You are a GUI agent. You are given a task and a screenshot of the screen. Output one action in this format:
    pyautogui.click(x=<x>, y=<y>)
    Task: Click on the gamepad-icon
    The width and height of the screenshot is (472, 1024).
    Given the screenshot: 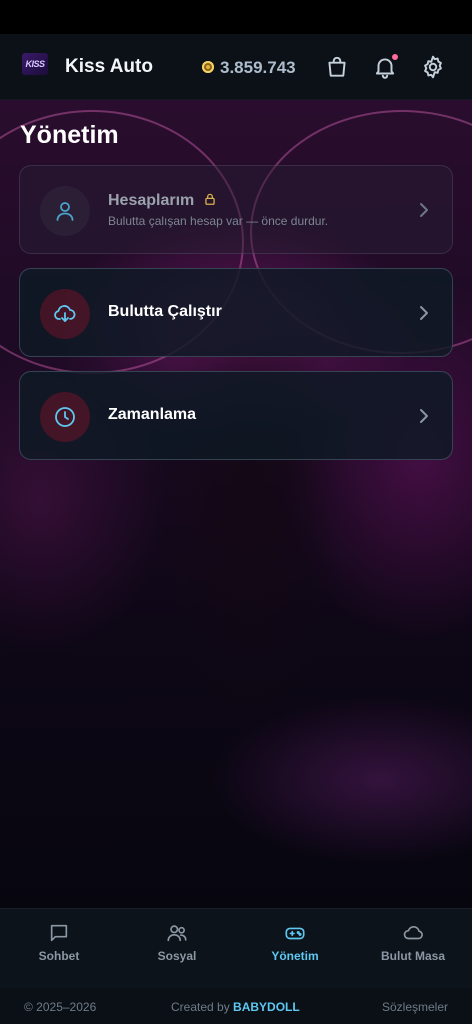 What is the action you would take?
    pyautogui.click(x=295, y=933)
    